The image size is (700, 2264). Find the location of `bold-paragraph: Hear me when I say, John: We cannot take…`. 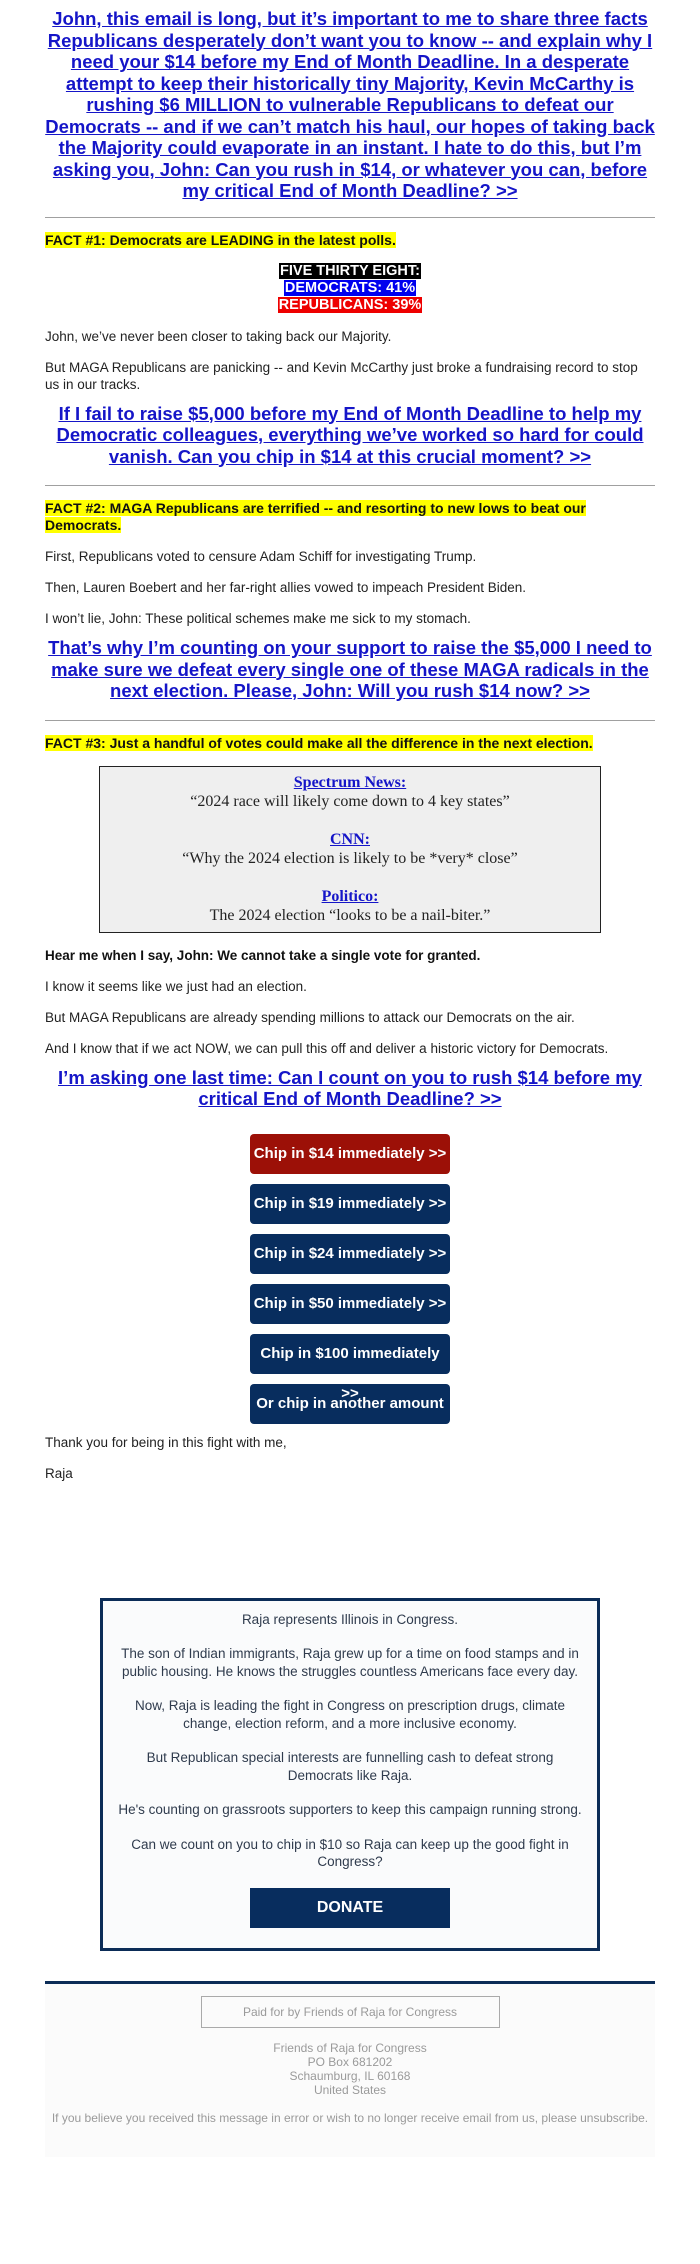

bold-paragraph: Hear me when I say, John: We cannot take… is located at coordinates (263, 955).